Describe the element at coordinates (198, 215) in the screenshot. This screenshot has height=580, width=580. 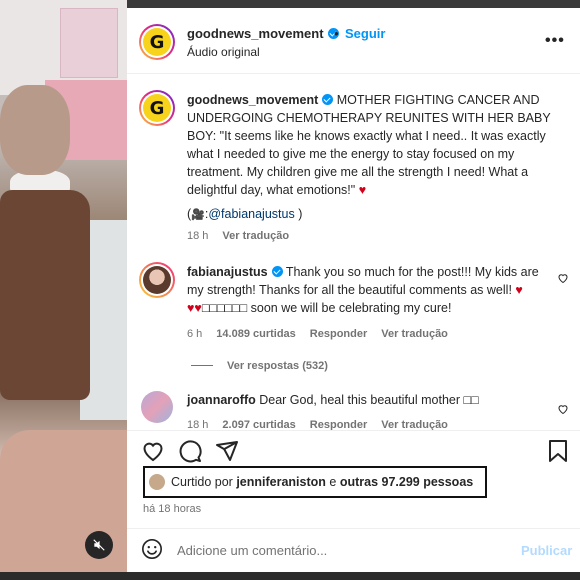
I see `camera-emoji: 🎥` at that location.